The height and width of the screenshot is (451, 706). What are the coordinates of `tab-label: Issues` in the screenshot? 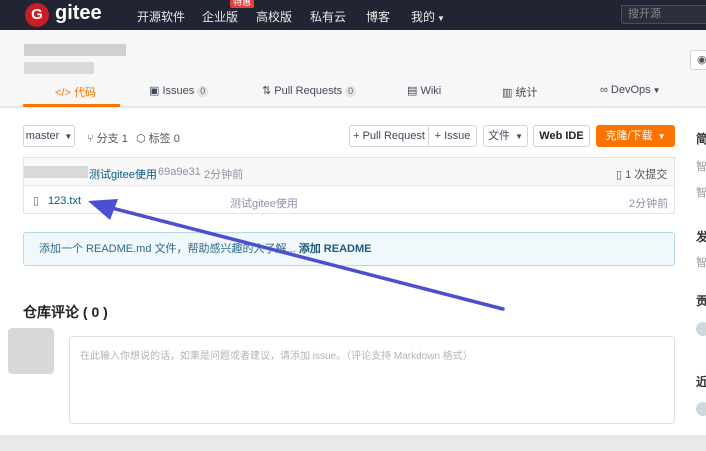 It's located at (178, 91).